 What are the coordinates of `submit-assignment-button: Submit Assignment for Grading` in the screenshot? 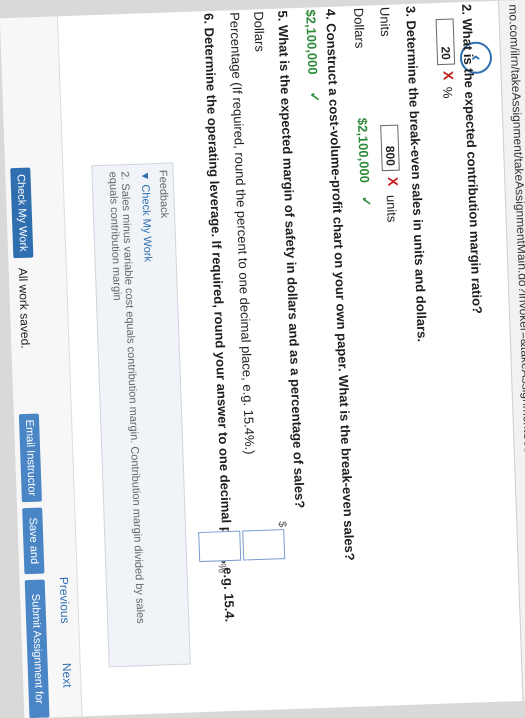 It's located at (37, 649).